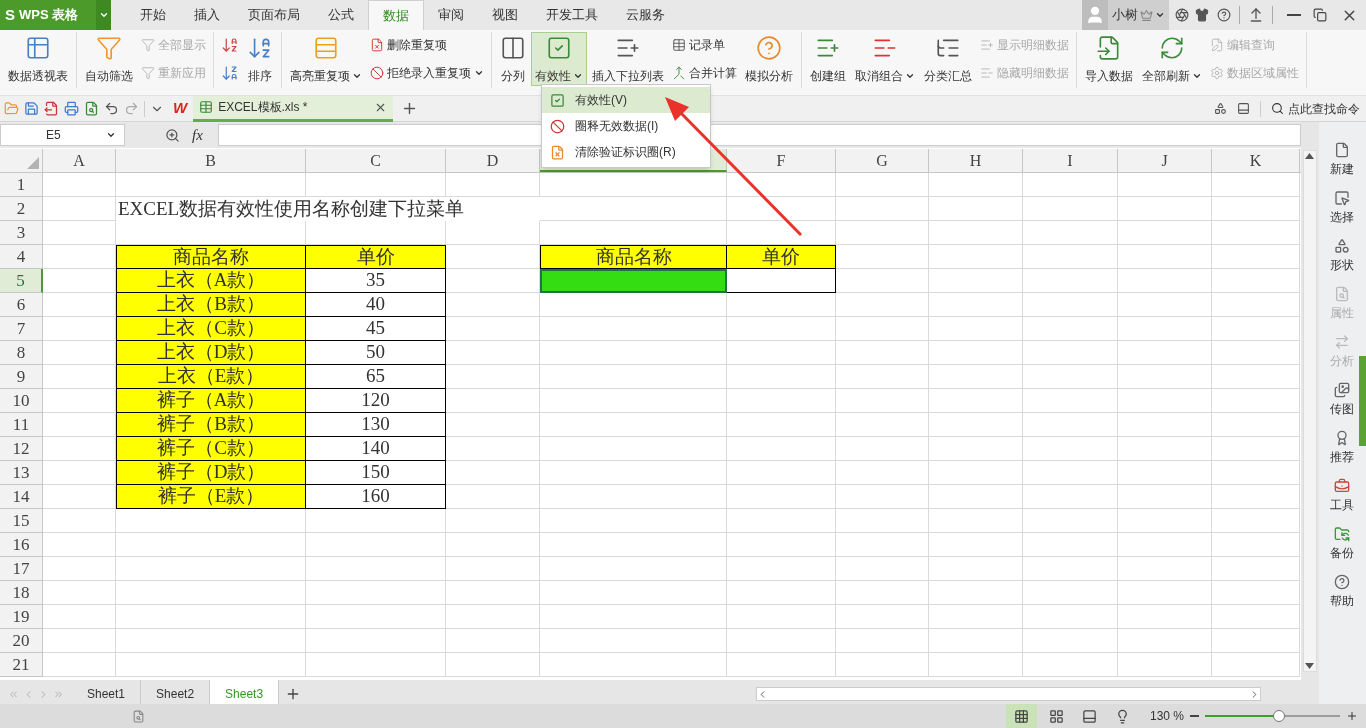 Image resolution: width=1366 pixels, height=728 pixels. Describe the element at coordinates (21, 545) in the screenshot. I see `row-header: 16` at that location.